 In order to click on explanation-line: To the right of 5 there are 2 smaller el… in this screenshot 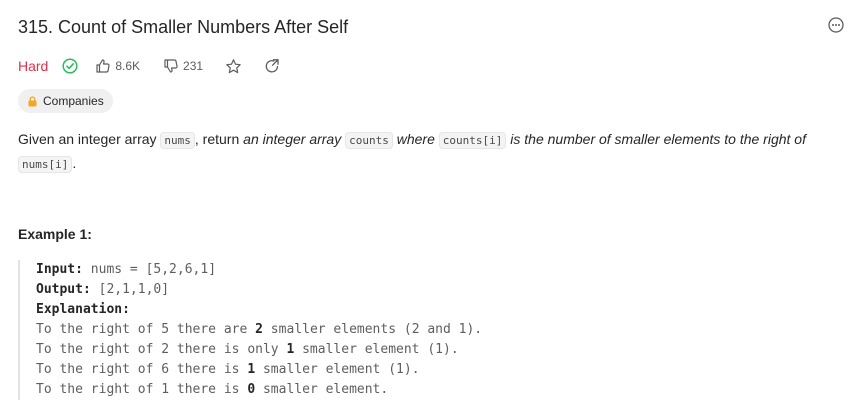, I will do `click(336, 330)`.